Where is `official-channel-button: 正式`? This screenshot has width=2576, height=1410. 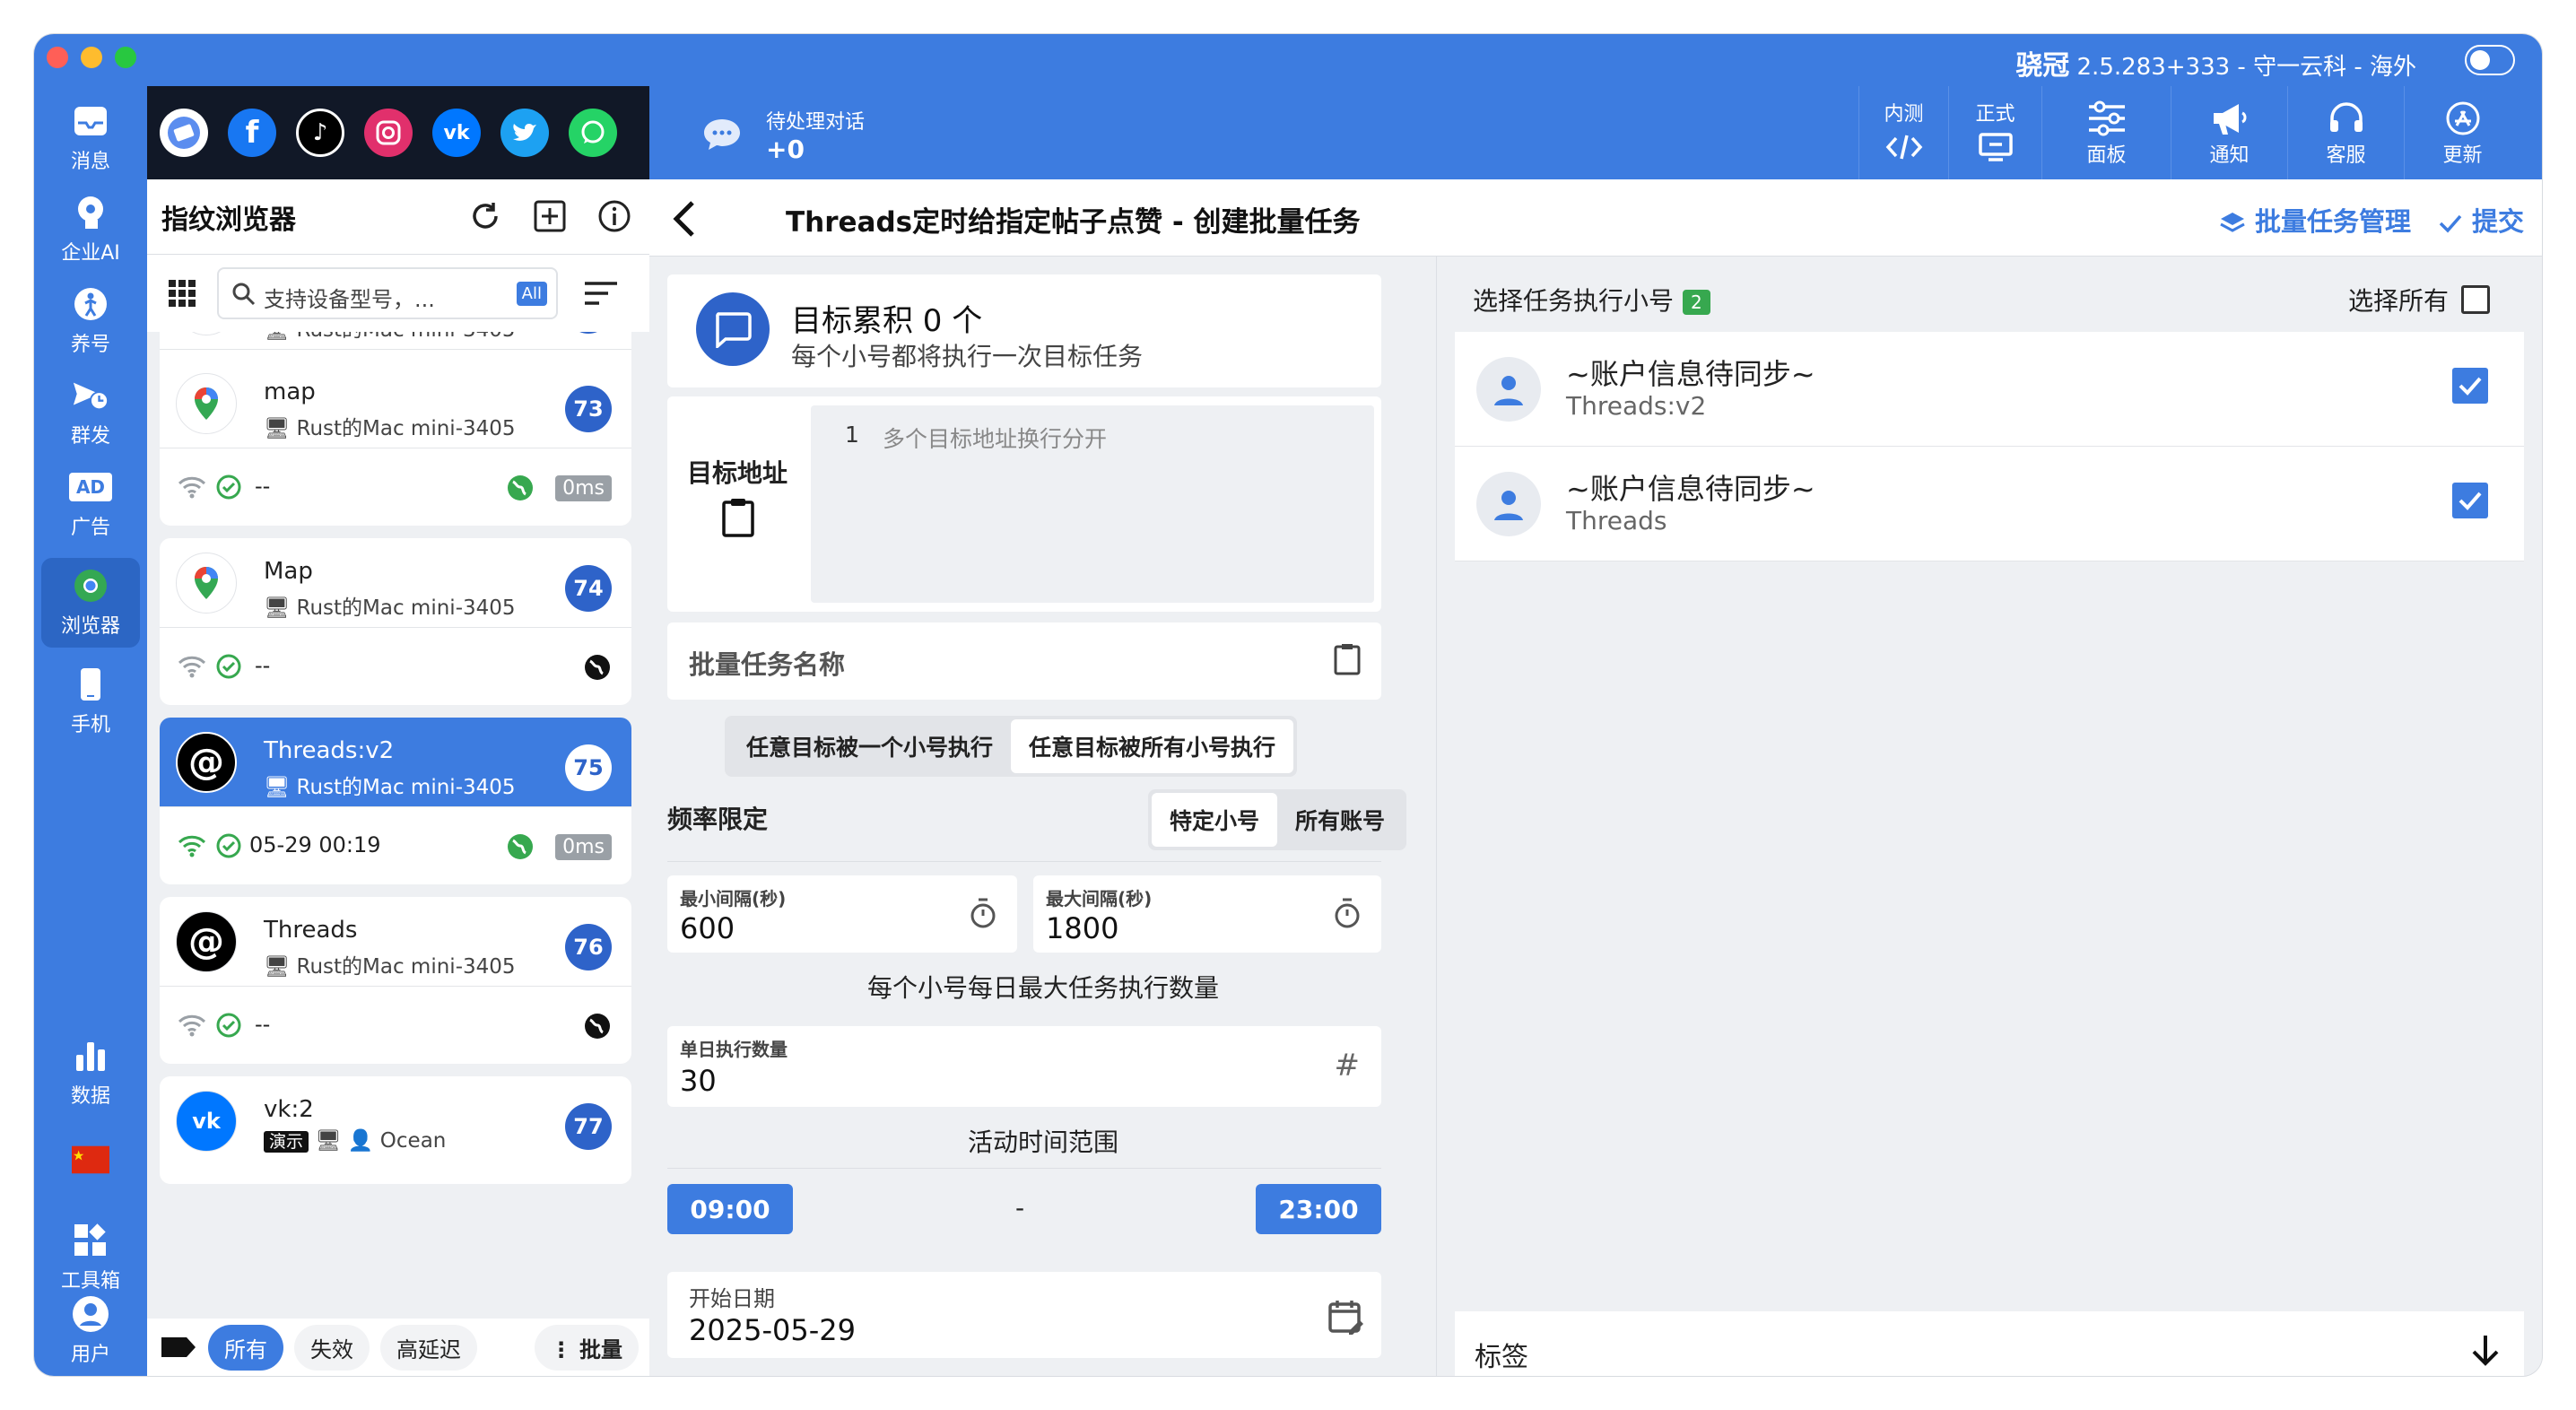
official-channel-button: 正式 is located at coordinates (1994, 133).